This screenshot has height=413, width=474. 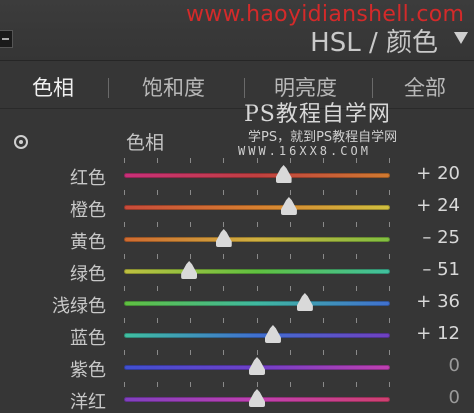 What do you see at coordinates (173, 87) in the screenshot?
I see `tab-saturation: 饱和度` at bounding box center [173, 87].